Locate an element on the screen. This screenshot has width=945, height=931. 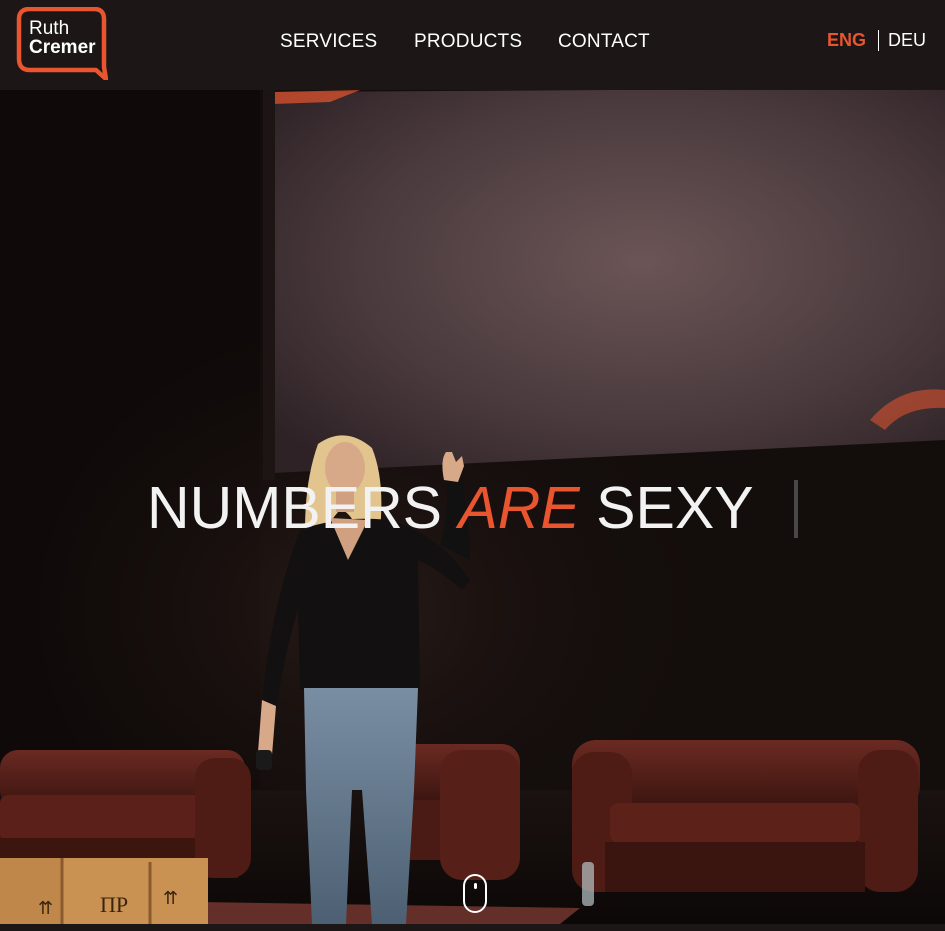
bottom-edge is located at coordinates (472, 927).